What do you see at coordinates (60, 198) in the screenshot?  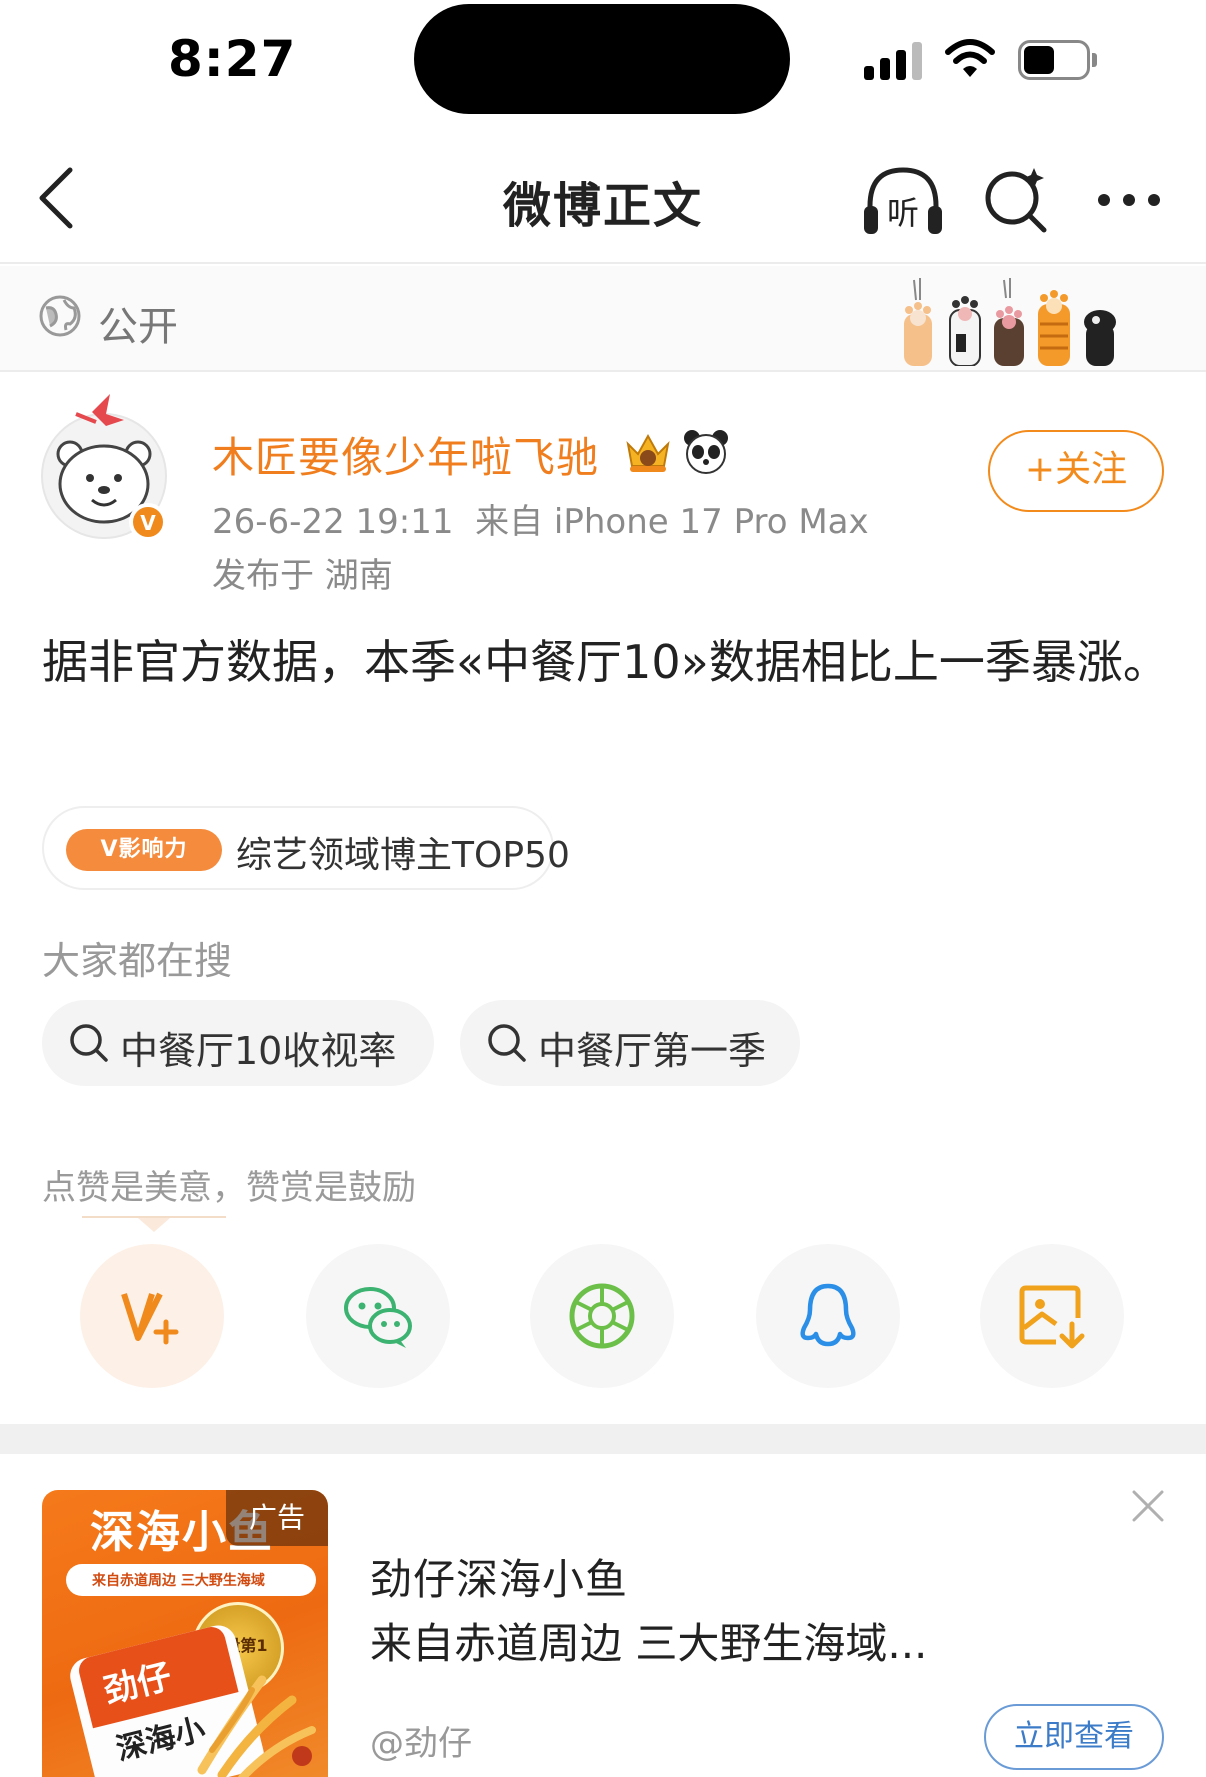 I see `back-icon` at bounding box center [60, 198].